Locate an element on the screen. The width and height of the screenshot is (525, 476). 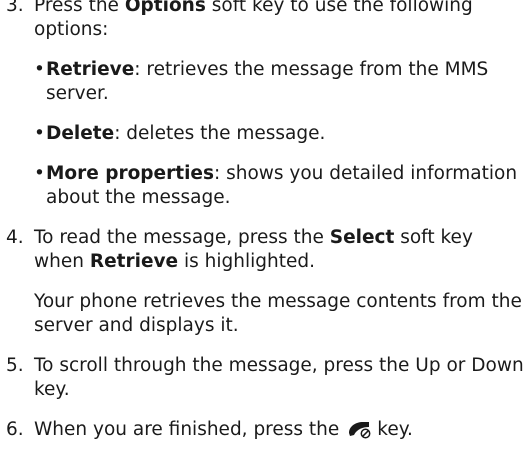
step-6: 6. When you are finished, press the key. is located at coordinates (262, 430).